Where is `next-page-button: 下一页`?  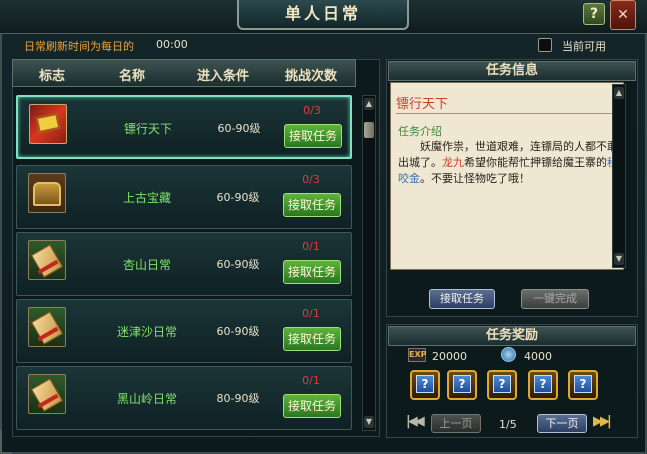
next-page-button: 下一页 is located at coordinates (562, 423).